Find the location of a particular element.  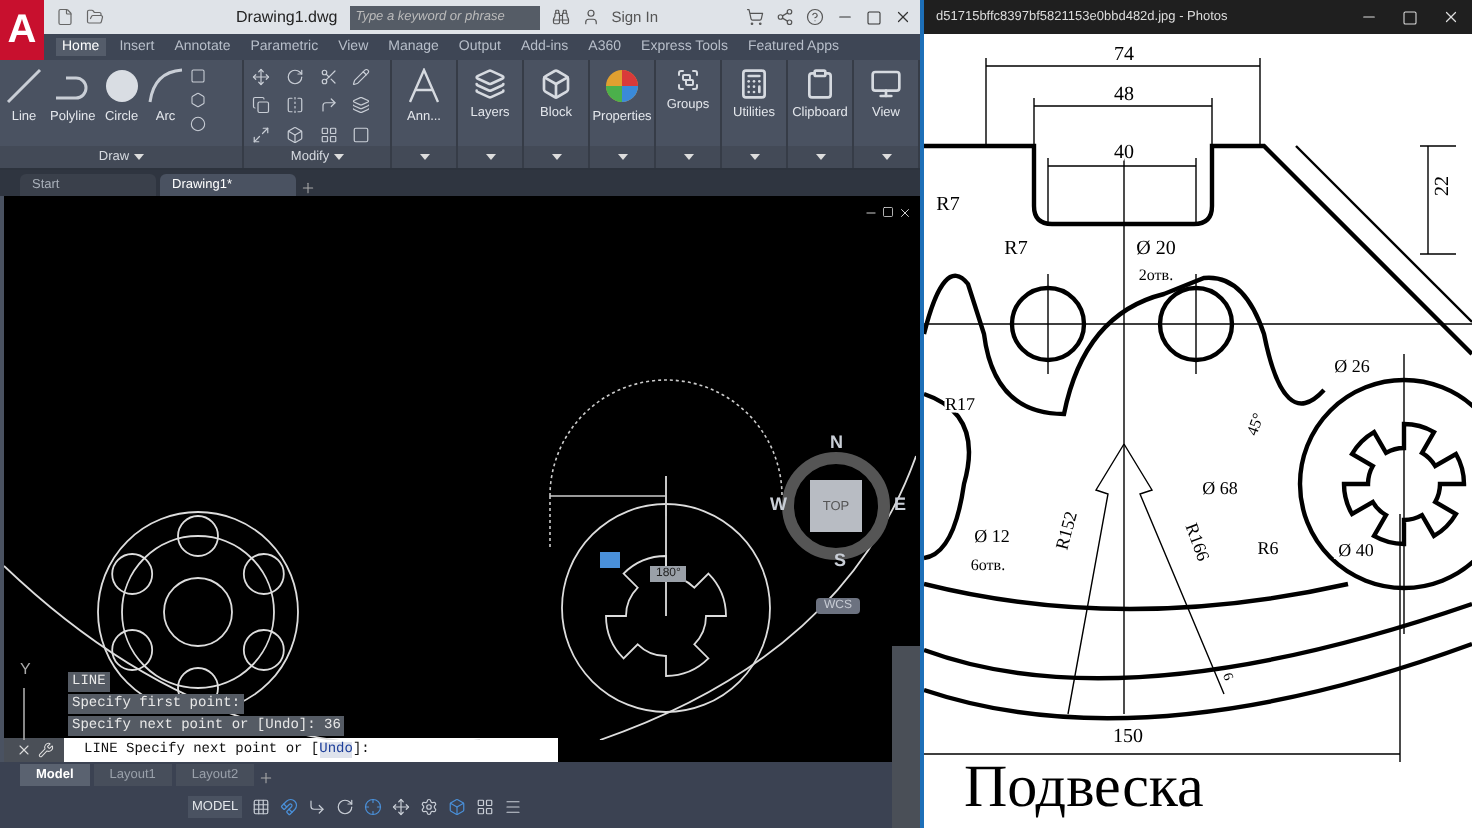

layout-icon is located at coordinates (485, 807).